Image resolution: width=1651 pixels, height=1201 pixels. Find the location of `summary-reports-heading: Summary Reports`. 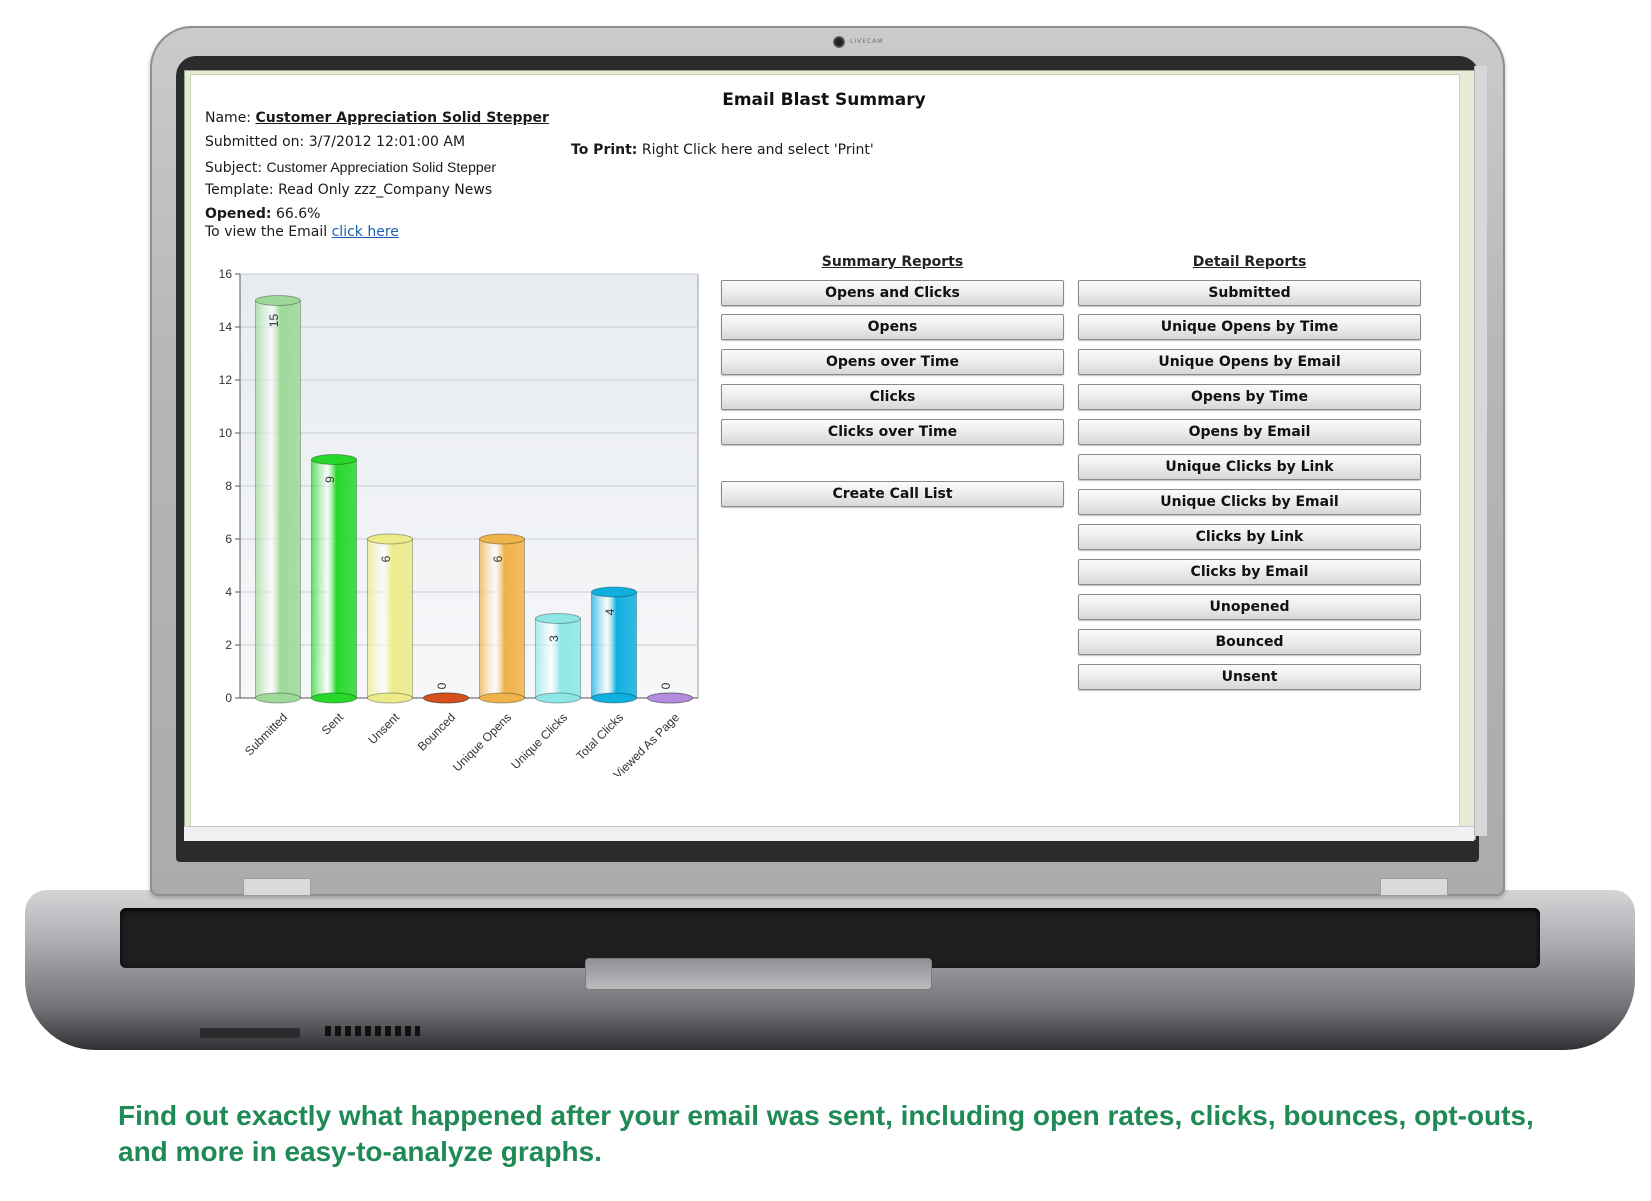

summary-reports-heading: Summary Reports is located at coordinates (892, 262).